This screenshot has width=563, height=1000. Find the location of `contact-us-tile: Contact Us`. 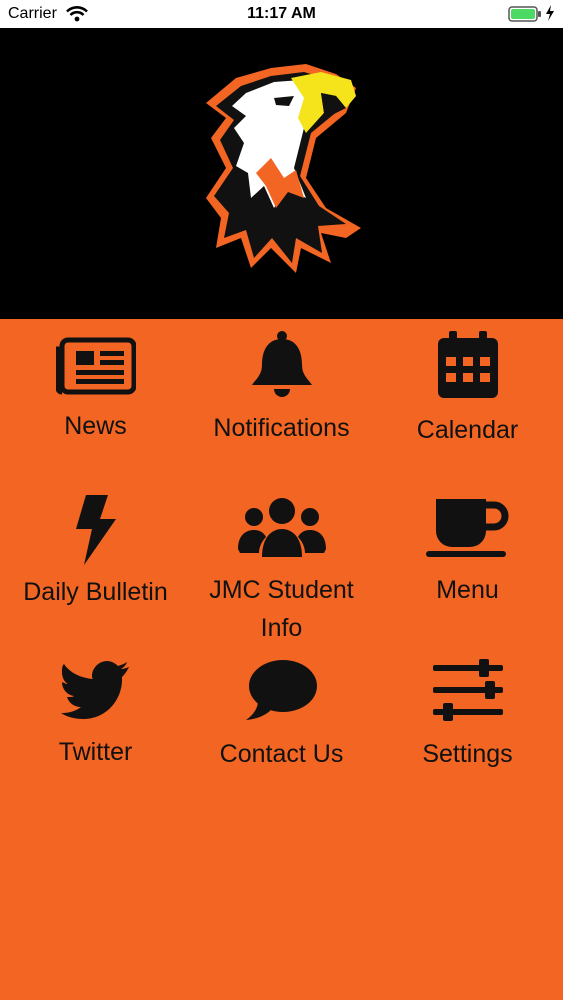

contact-us-tile: Contact Us is located at coordinates (281, 716).